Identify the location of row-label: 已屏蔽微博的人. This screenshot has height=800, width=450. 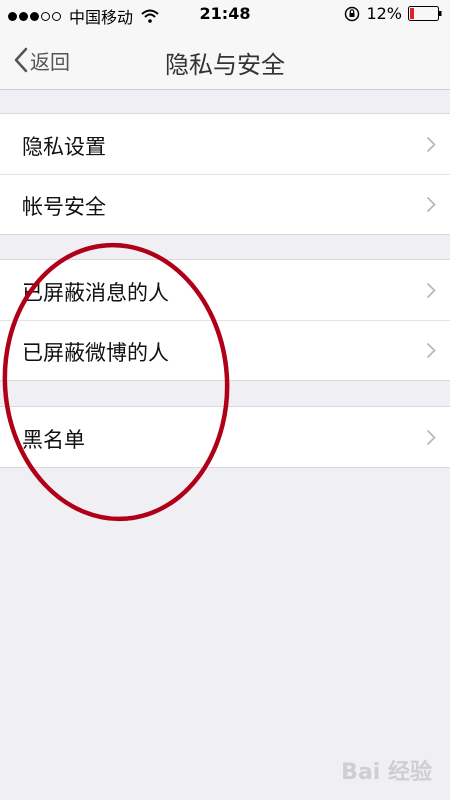
(95, 353).